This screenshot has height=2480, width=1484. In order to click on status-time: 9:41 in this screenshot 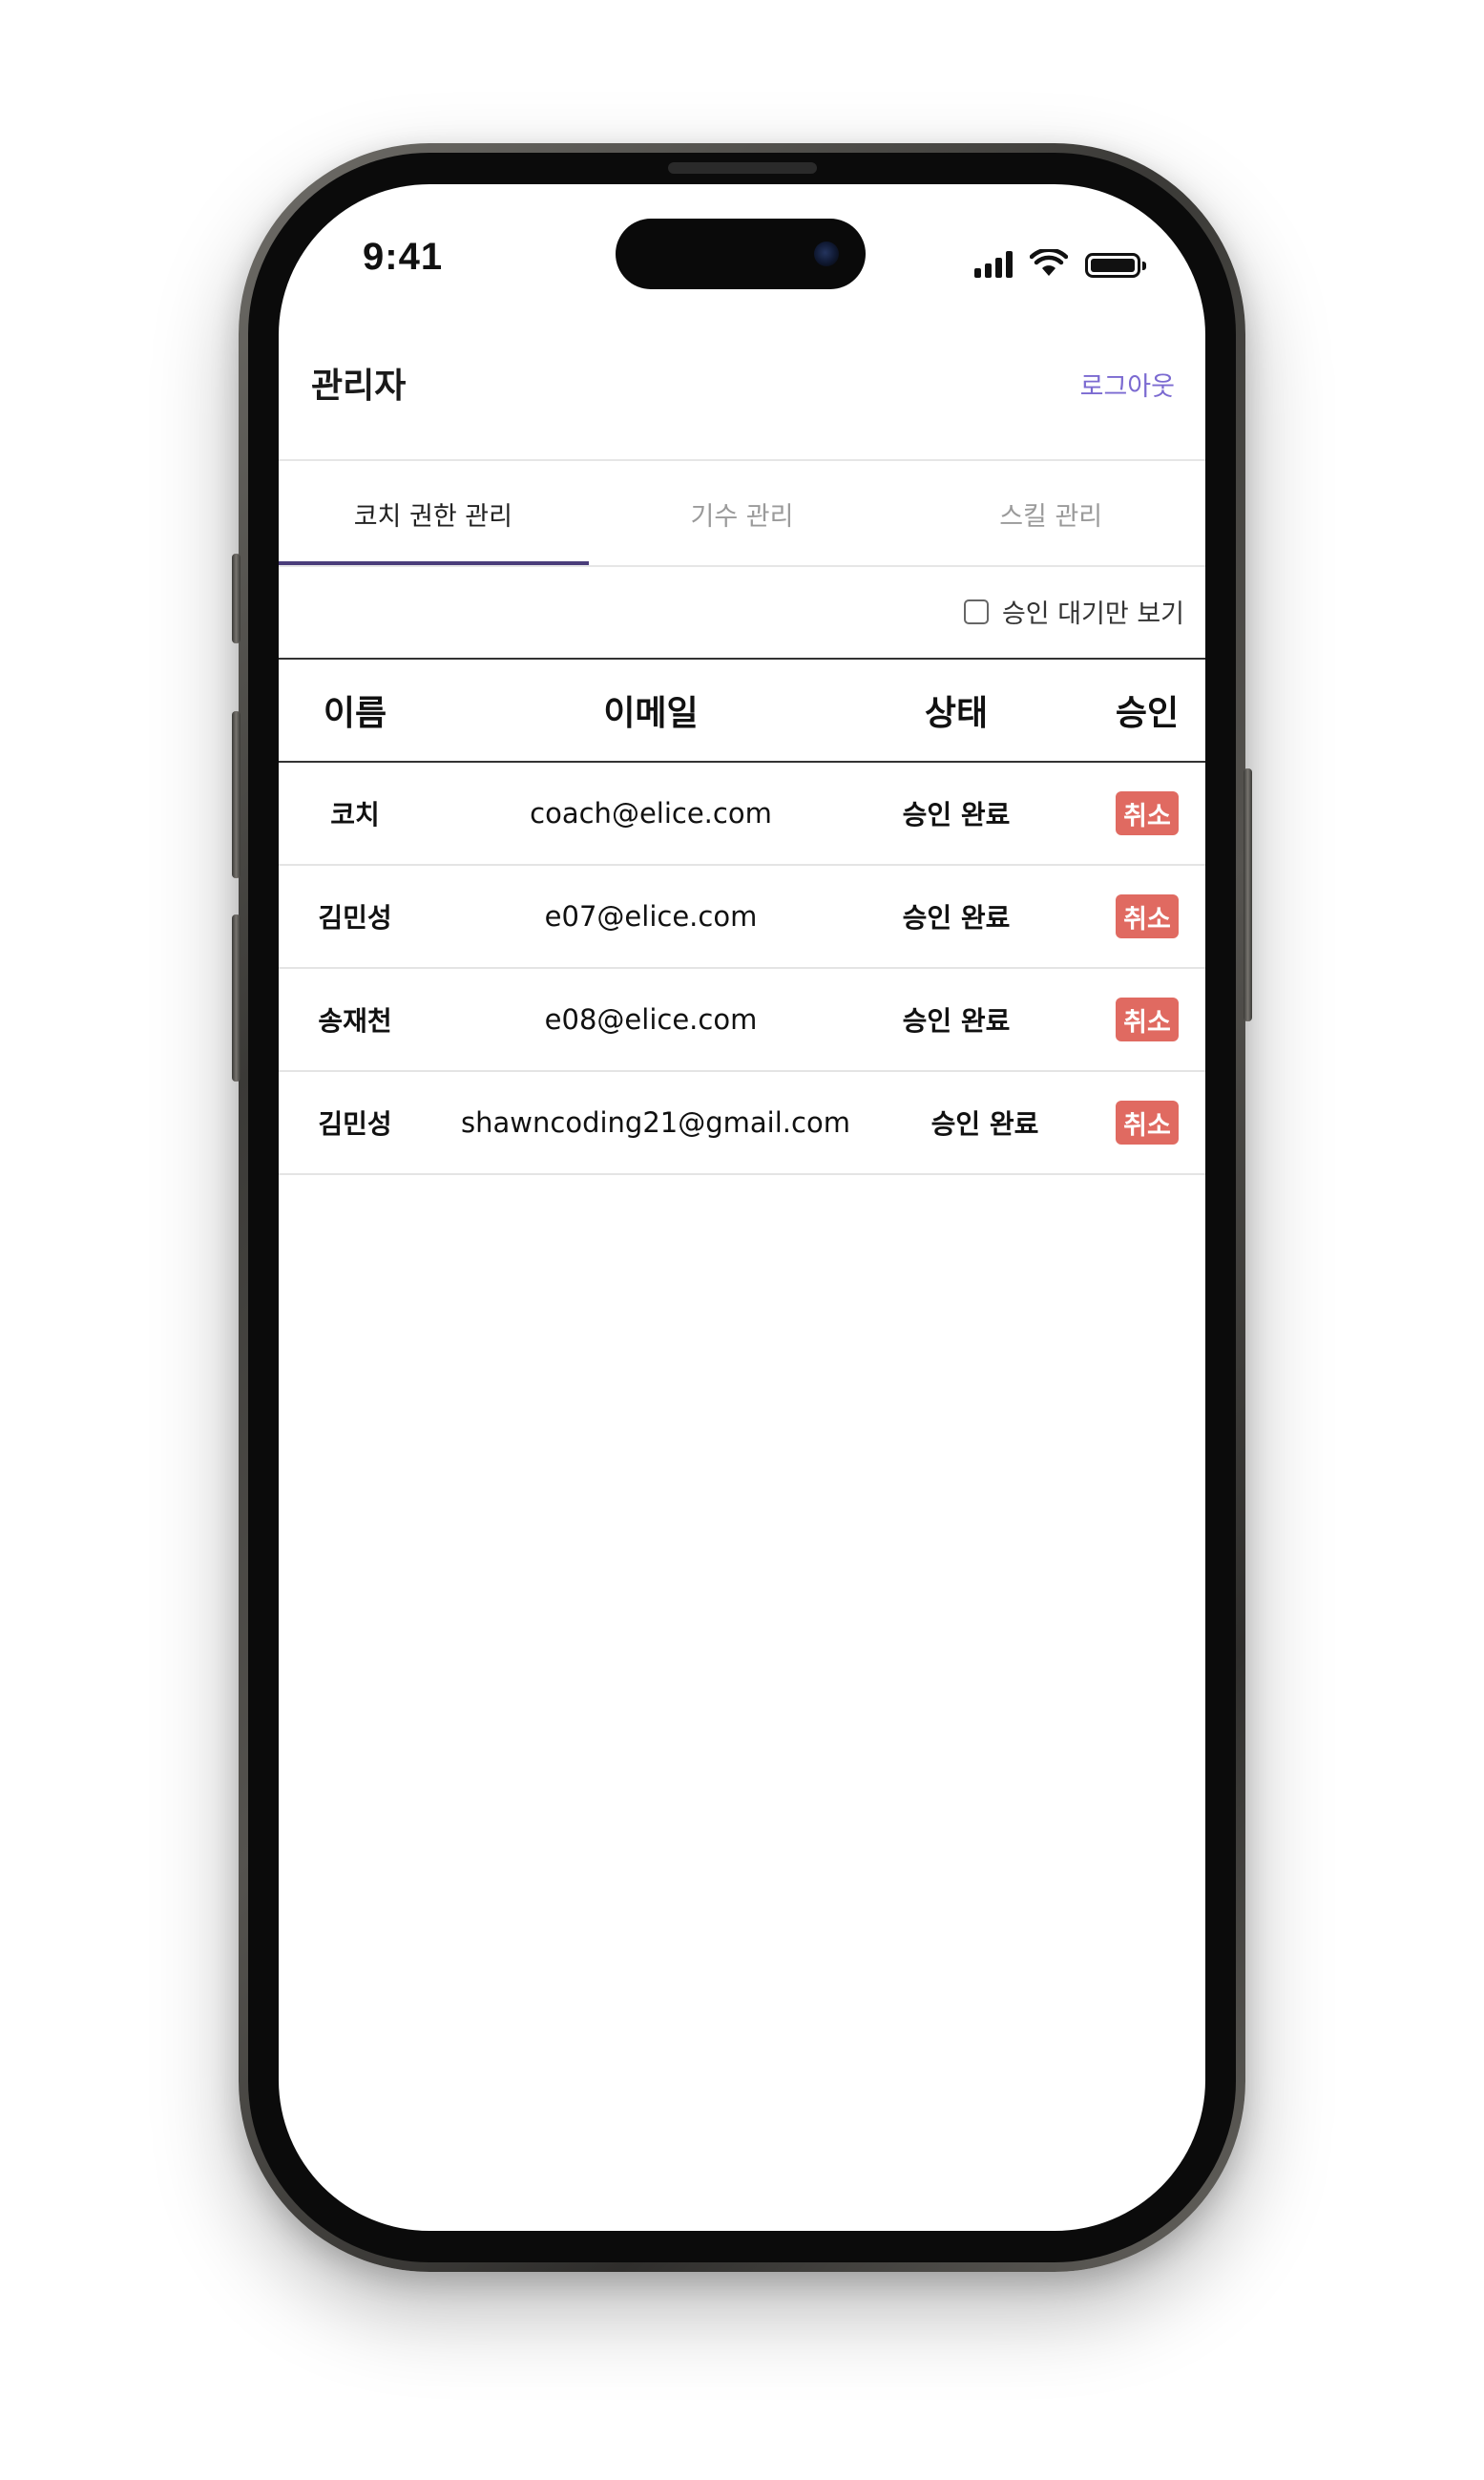, I will do `click(403, 257)`.